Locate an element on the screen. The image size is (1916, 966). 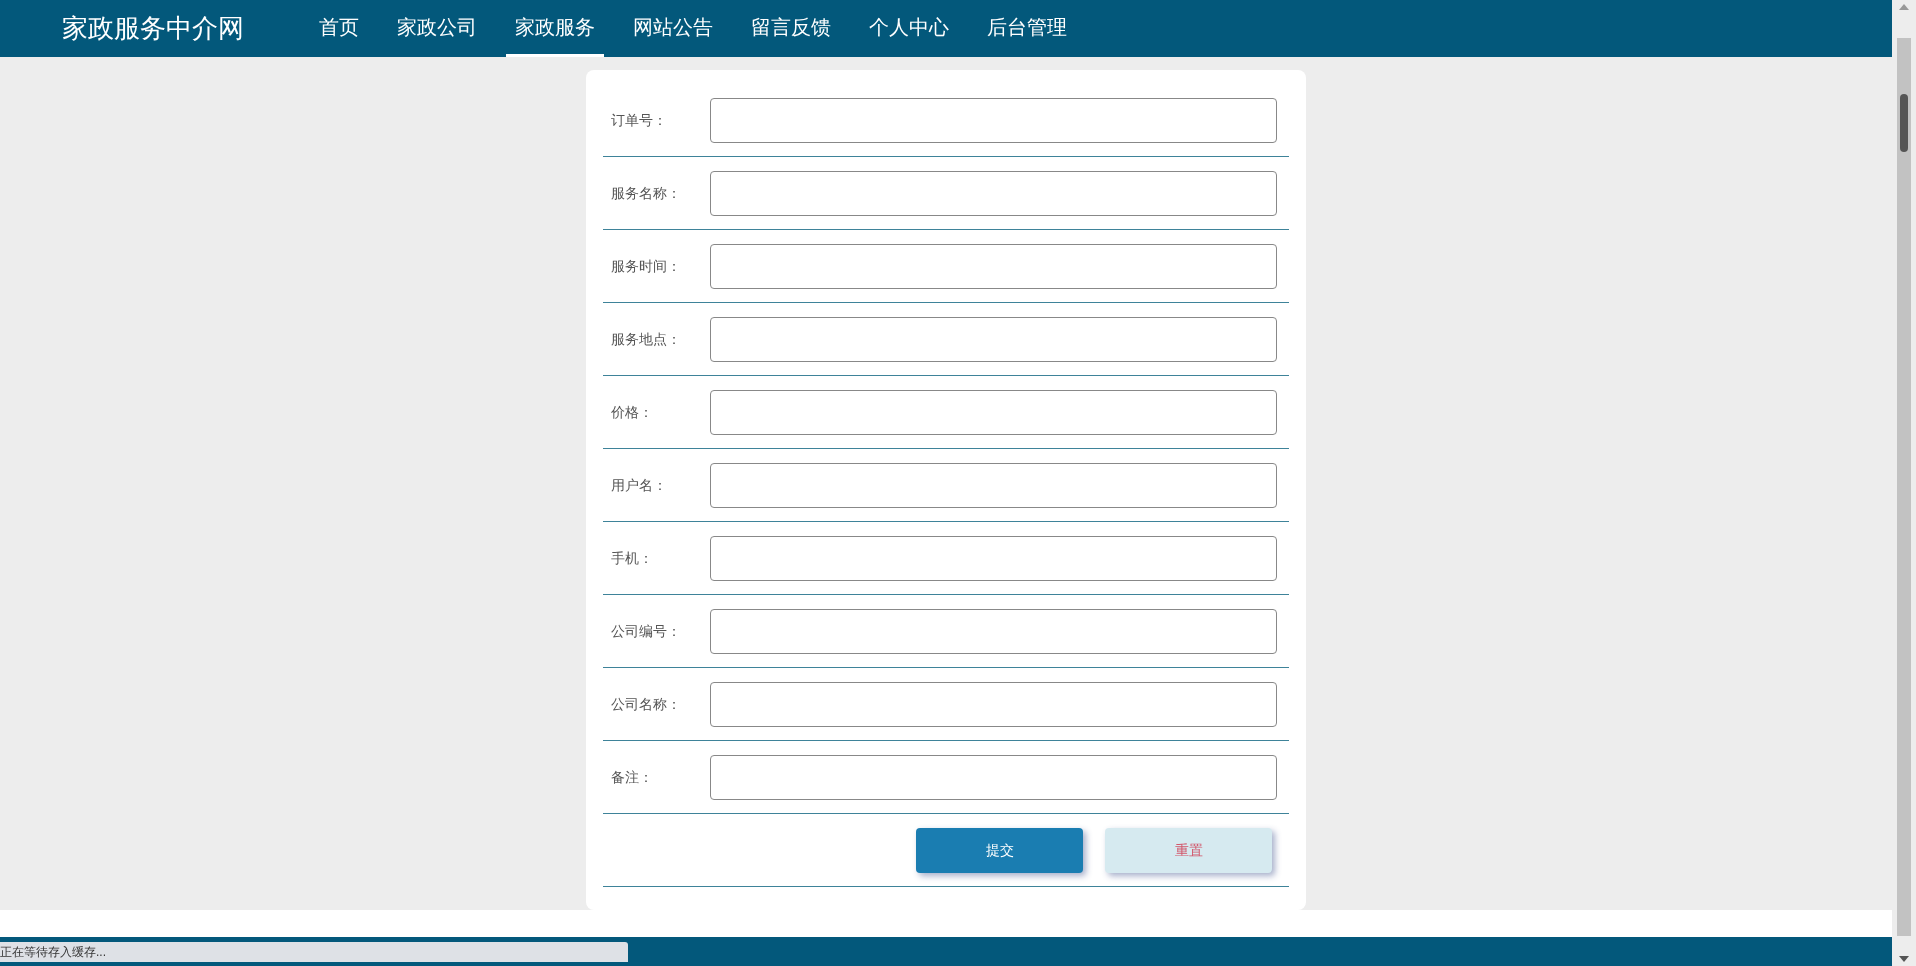
nav-link: 后台管理 is located at coordinates (1027, 28).